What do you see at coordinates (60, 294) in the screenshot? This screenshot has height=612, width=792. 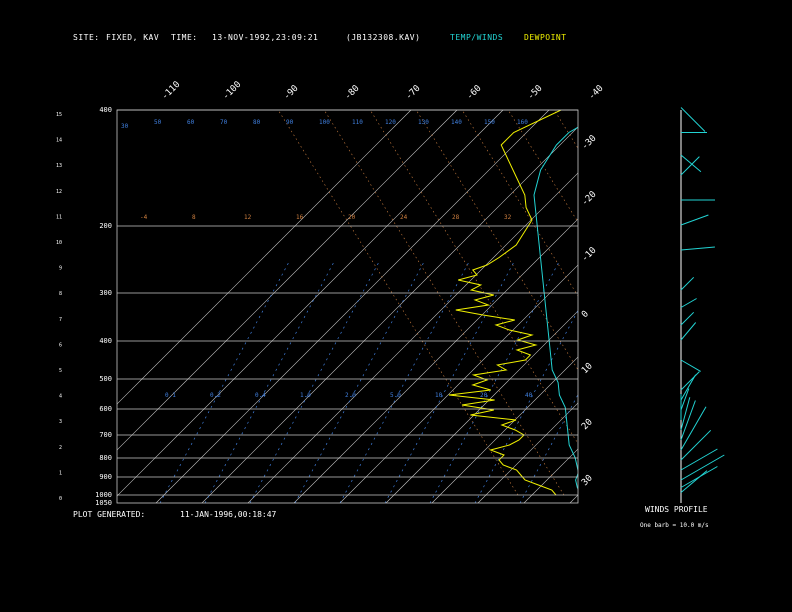 I see `height-tick-label: 8` at bounding box center [60, 294].